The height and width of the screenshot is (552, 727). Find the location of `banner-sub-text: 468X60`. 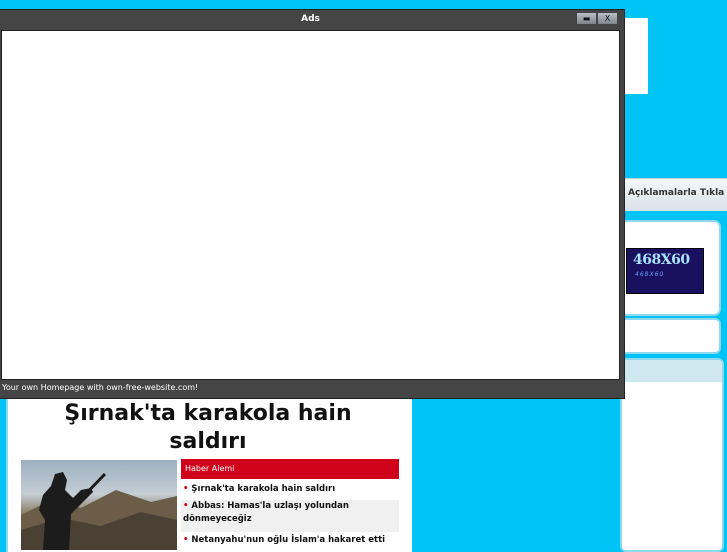

banner-sub-text: 468X60 is located at coordinates (650, 274).